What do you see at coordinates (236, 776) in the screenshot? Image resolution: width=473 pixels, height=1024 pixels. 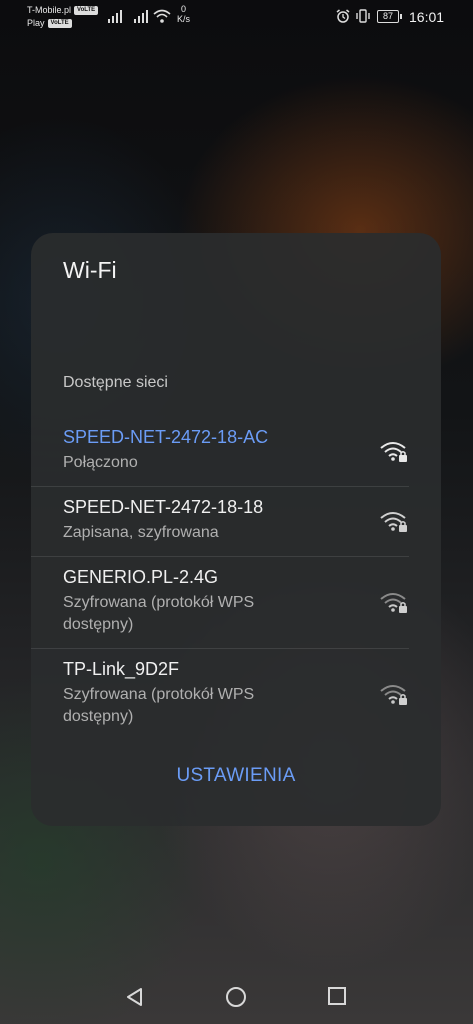 I see `settings-button: USTAWIENIA` at bounding box center [236, 776].